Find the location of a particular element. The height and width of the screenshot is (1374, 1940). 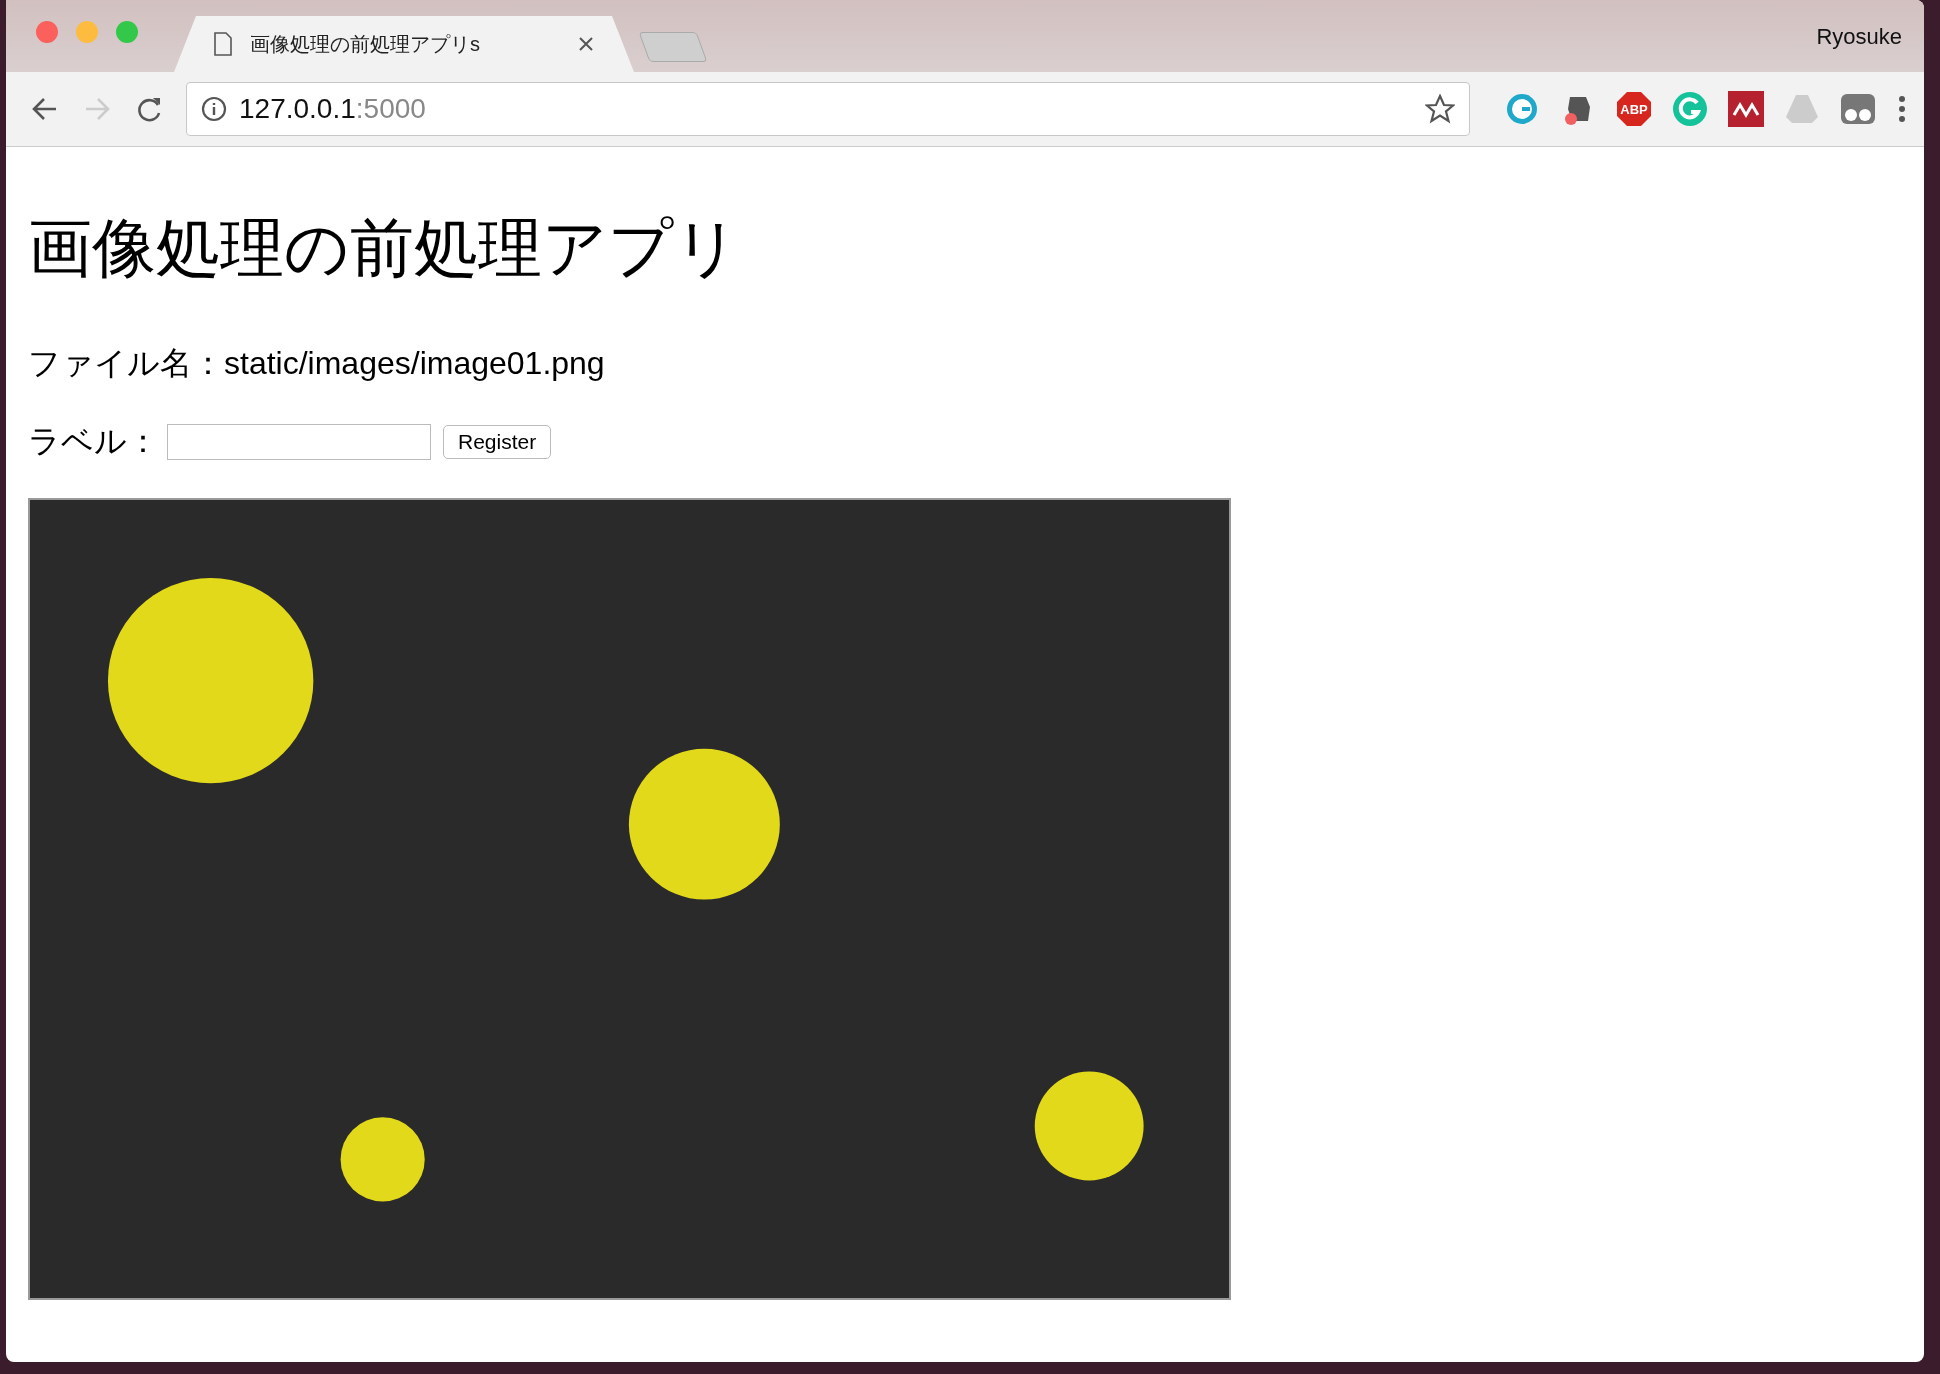

page-icon is located at coordinates (223, 44).